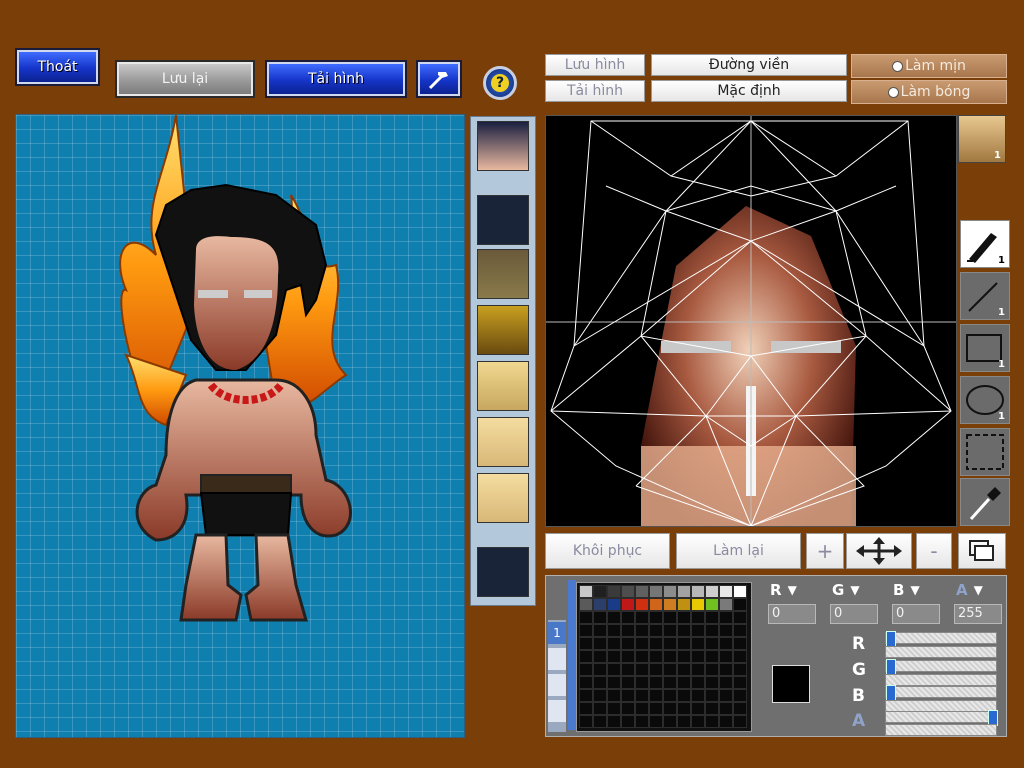  Describe the element at coordinates (792, 614) in the screenshot. I see `red-value-input: 0` at that location.